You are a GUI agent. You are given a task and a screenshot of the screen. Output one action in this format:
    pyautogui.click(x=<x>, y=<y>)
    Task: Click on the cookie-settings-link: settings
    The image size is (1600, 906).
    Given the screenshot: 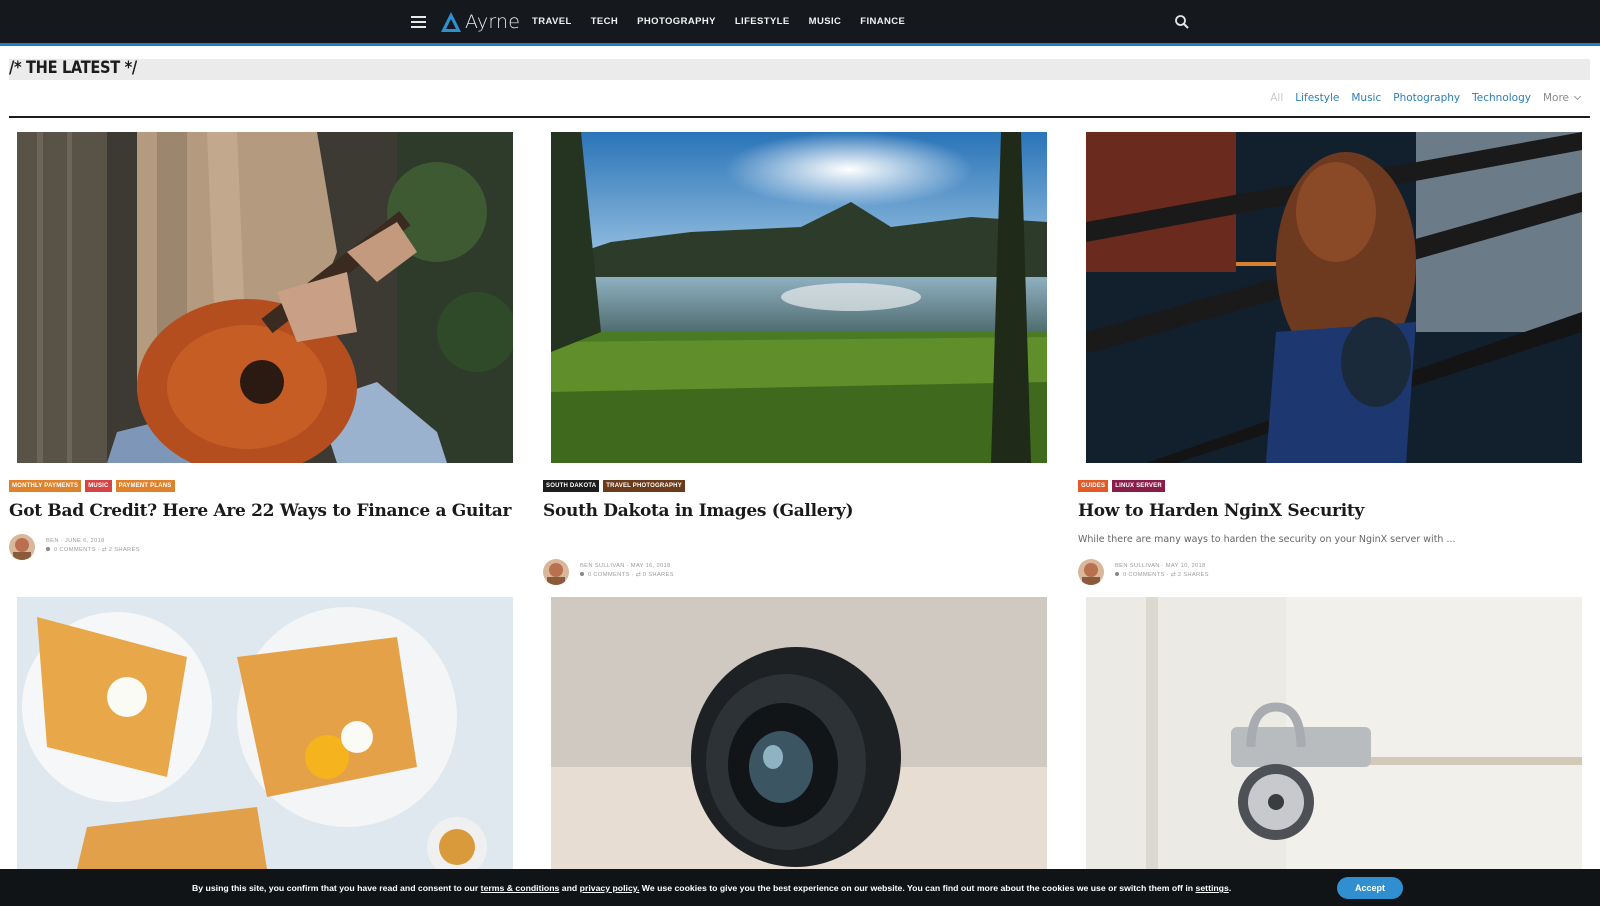 What is the action you would take?
    pyautogui.click(x=1212, y=888)
    